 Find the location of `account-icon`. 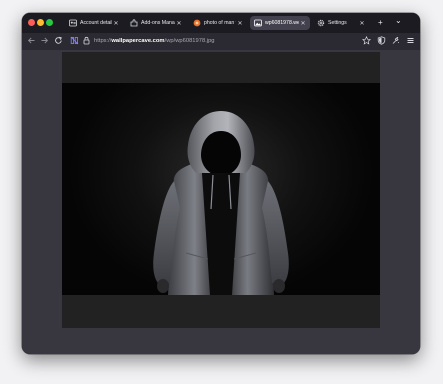

account-icon is located at coordinates (73, 23).